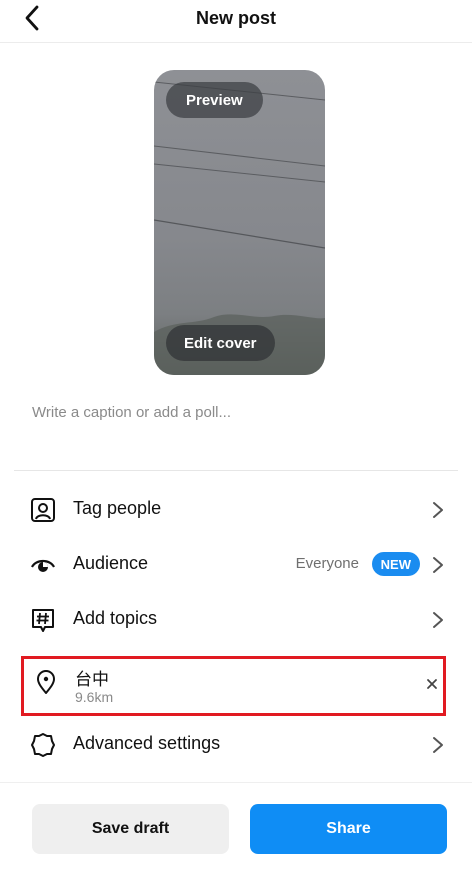  Describe the element at coordinates (130, 829) in the screenshot. I see `save-draft-button: Save draft` at that location.